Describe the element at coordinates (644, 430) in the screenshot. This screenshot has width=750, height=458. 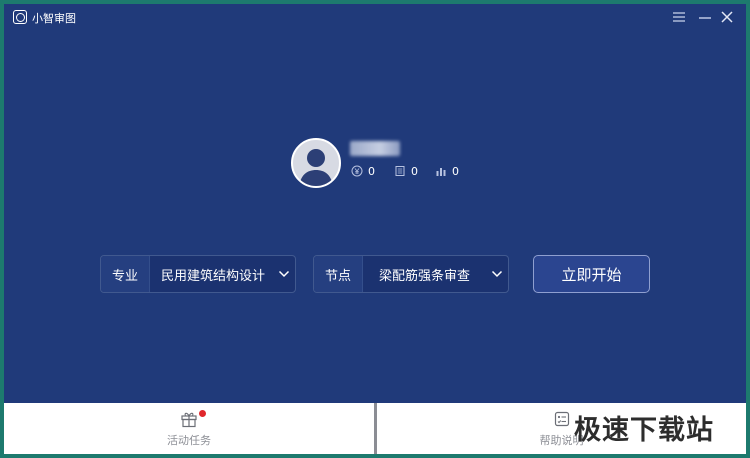
I see `watermark: 极速下载站` at that location.